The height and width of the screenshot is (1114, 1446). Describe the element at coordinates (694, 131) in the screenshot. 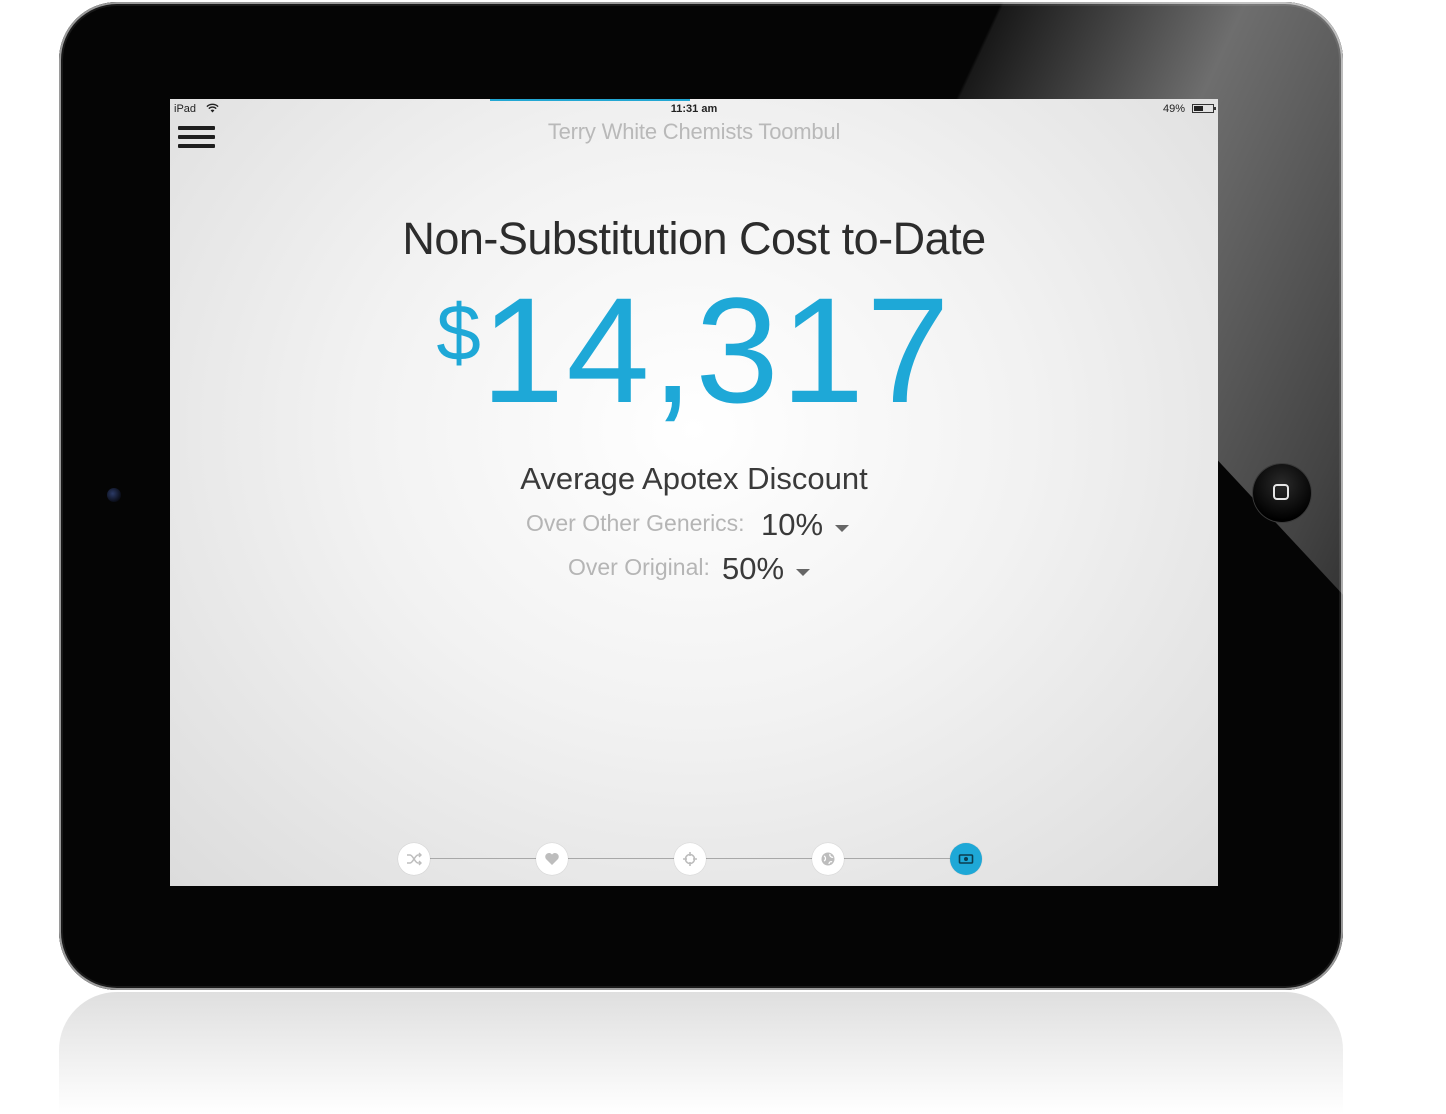

I see `store-name: Terry White Chemists Toombul` at that location.